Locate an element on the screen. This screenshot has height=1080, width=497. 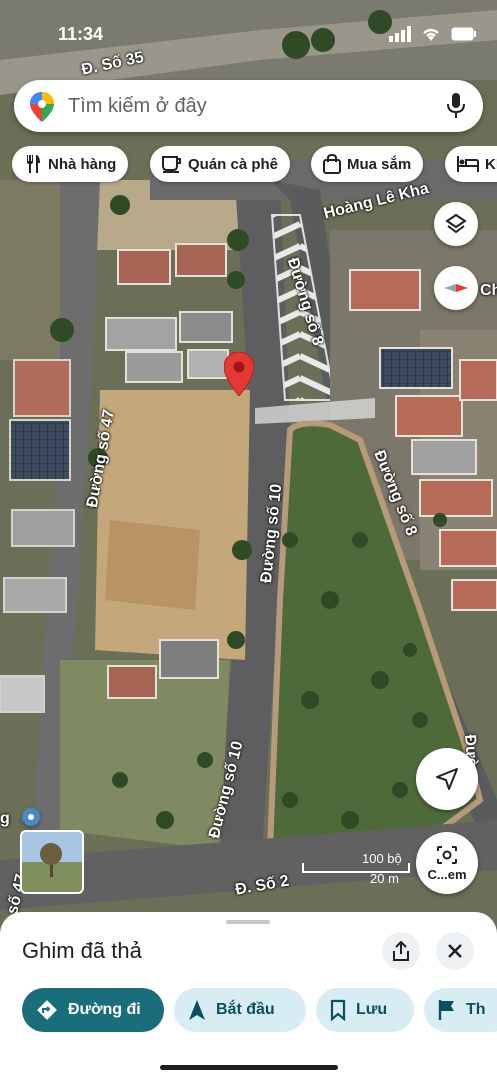
save-button: Lưu is located at coordinates (365, 1010).